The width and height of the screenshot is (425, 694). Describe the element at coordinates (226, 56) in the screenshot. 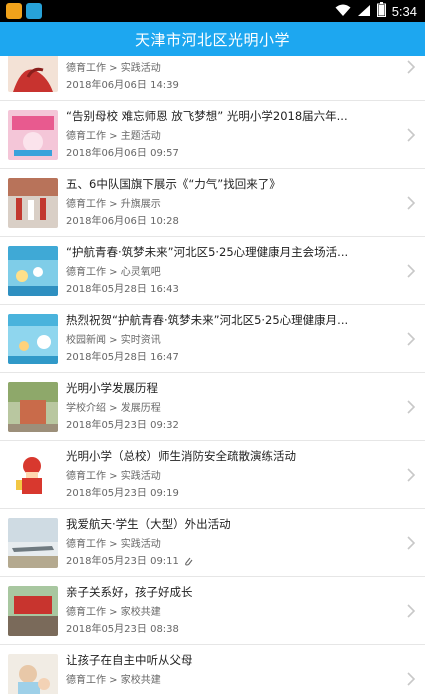

I see `news-title` at that location.